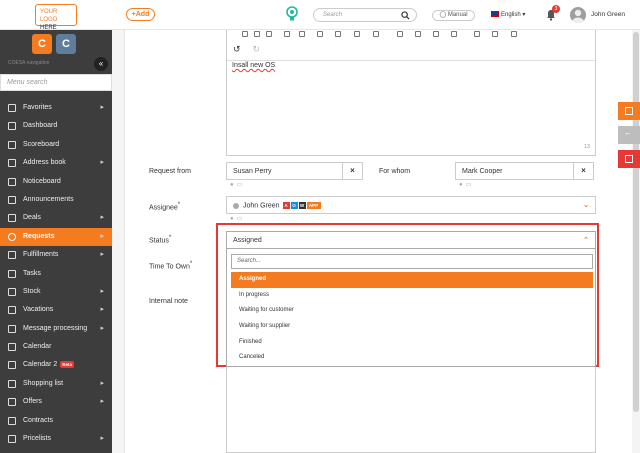 The height and width of the screenshot is (453, 640). Describe the element at coordinates (357, 34) in the screenshot. I see `file-icon` at that location.